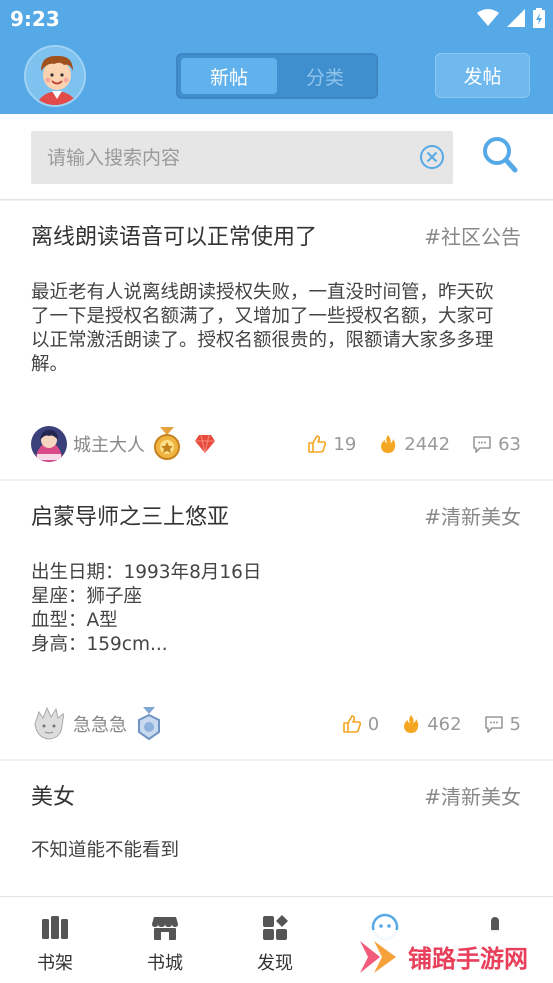 The width and height of the screenshot is (553, 983). Describe the element at coordinates (482, 75) in the screenshot. I see `new-post-button: 发帖` at that location.